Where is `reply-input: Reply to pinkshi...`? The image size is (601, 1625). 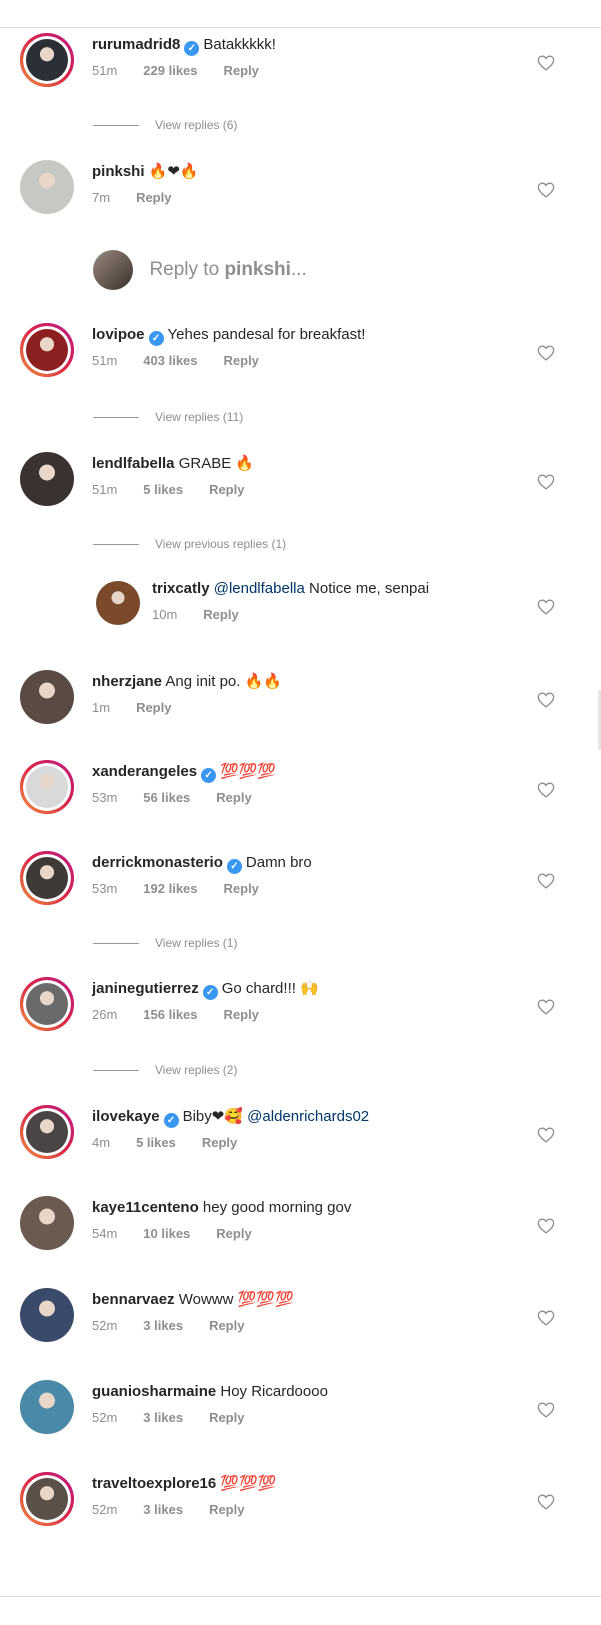
reply-input: Reply to pinkshi... is located at coordinates (200, 272).